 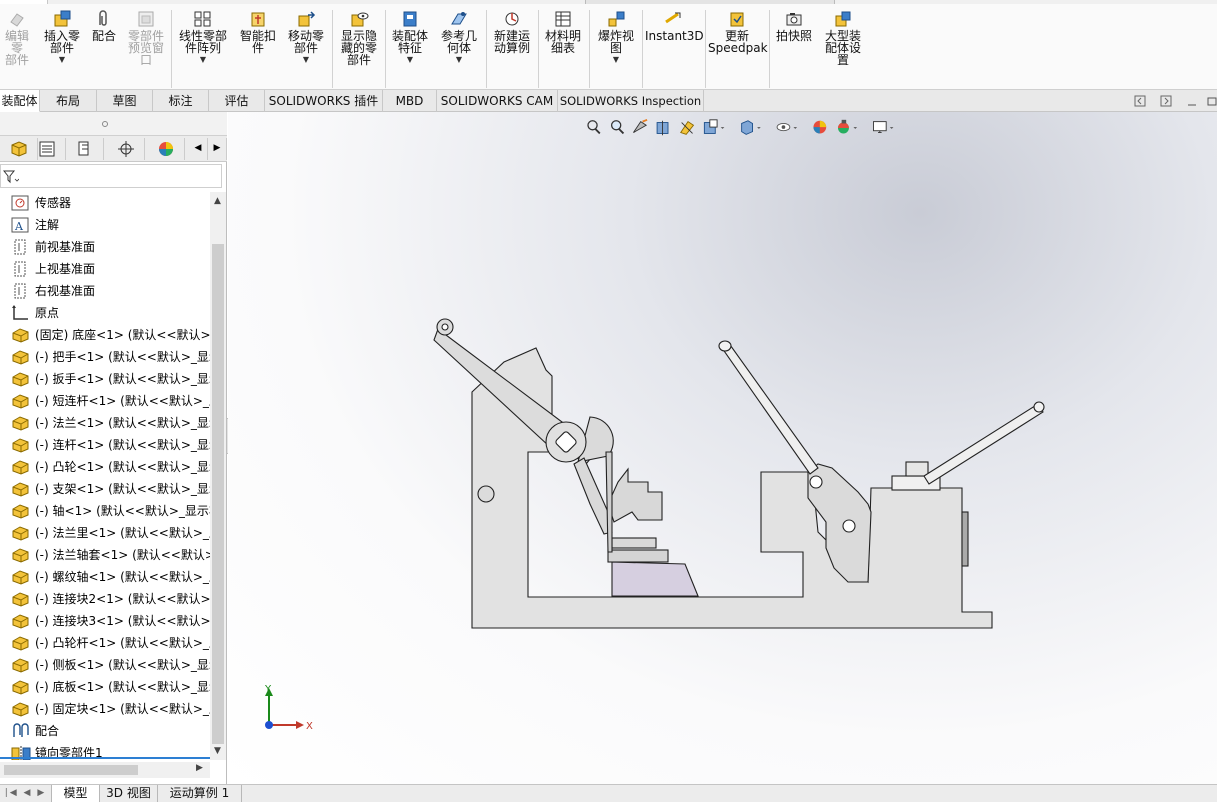 What do you see at coordinates (105, 511) in the screenshot?
I see `tree-item: (-) 轴<1> (默认<<默认>_显示状` at bounding box center [105, 511].